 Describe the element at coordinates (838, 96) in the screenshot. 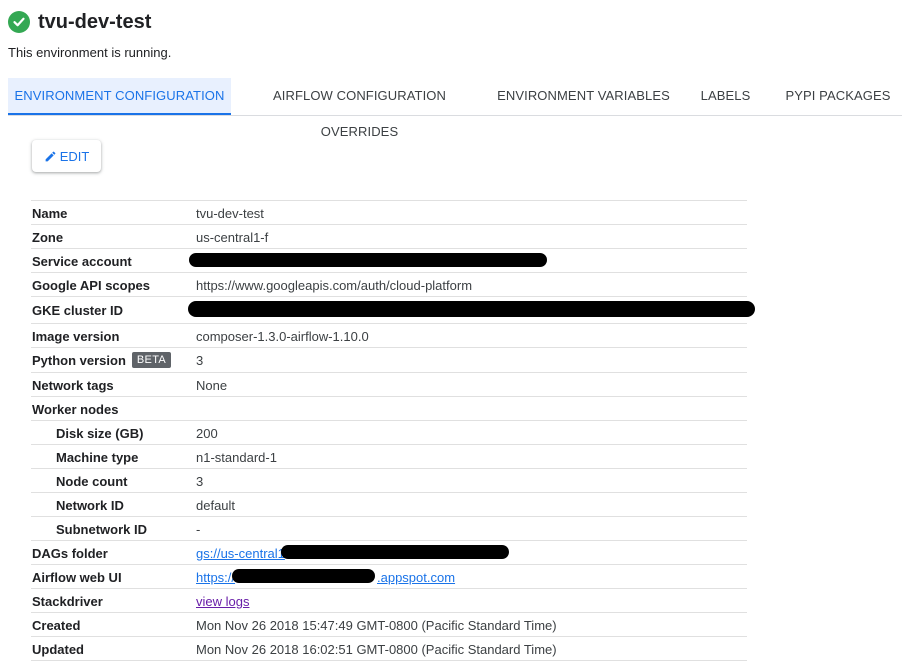

I see `tab-pypi-packages: PYPI PACKAGES` at that location.